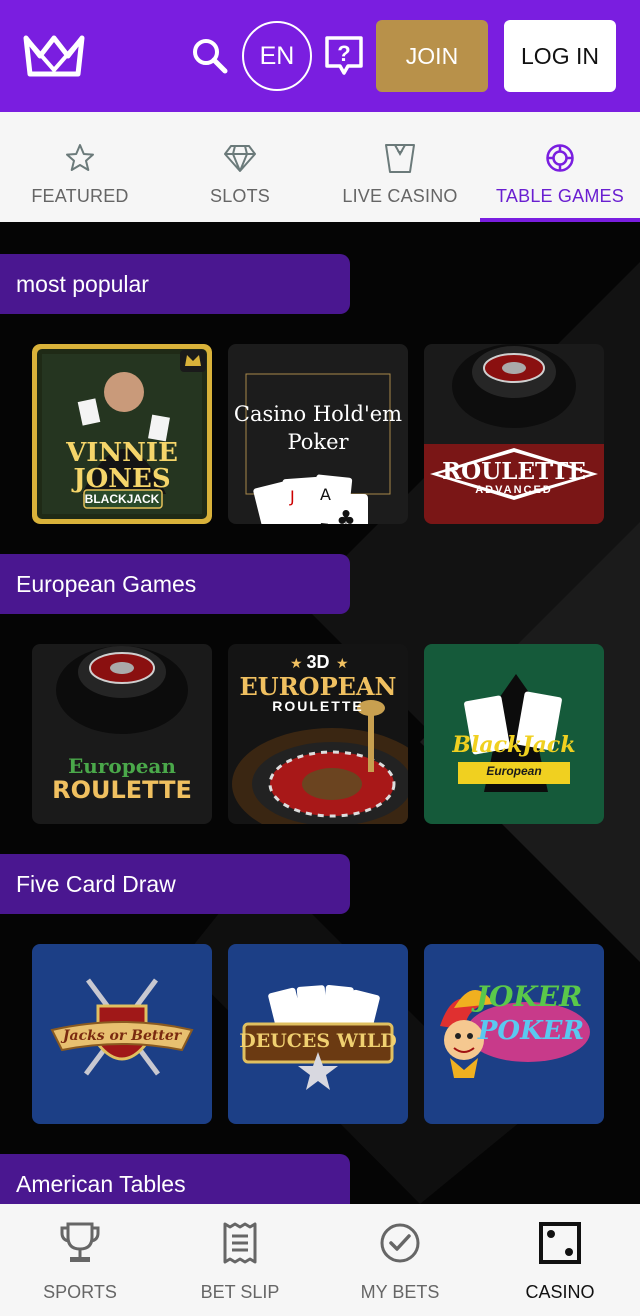 The image size is (640, 1316). Describe the element at coordinates (320, 56) in the screenshot. I see `top-header: EN ? JOIN LOG IN` at that location.